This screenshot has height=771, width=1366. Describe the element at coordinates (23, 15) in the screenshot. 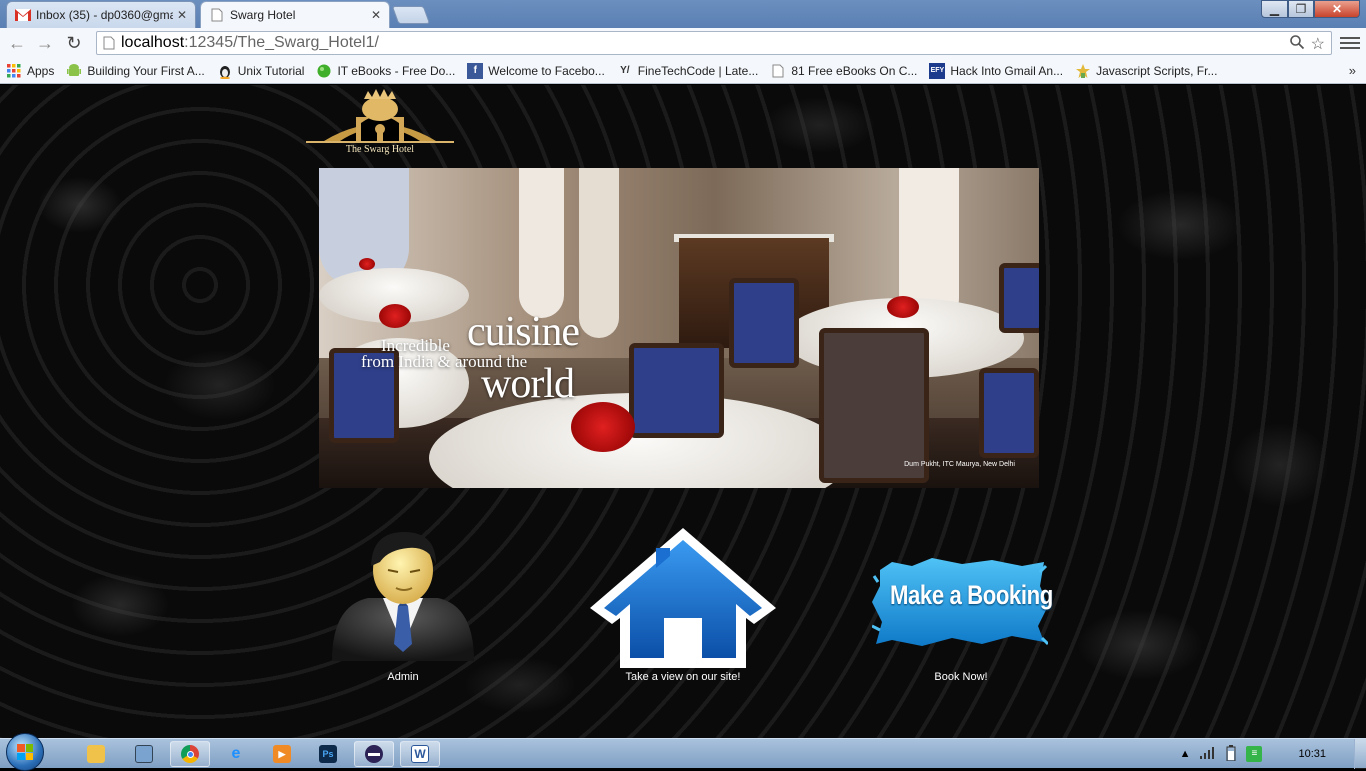

I see `gmail-icon` at that location.